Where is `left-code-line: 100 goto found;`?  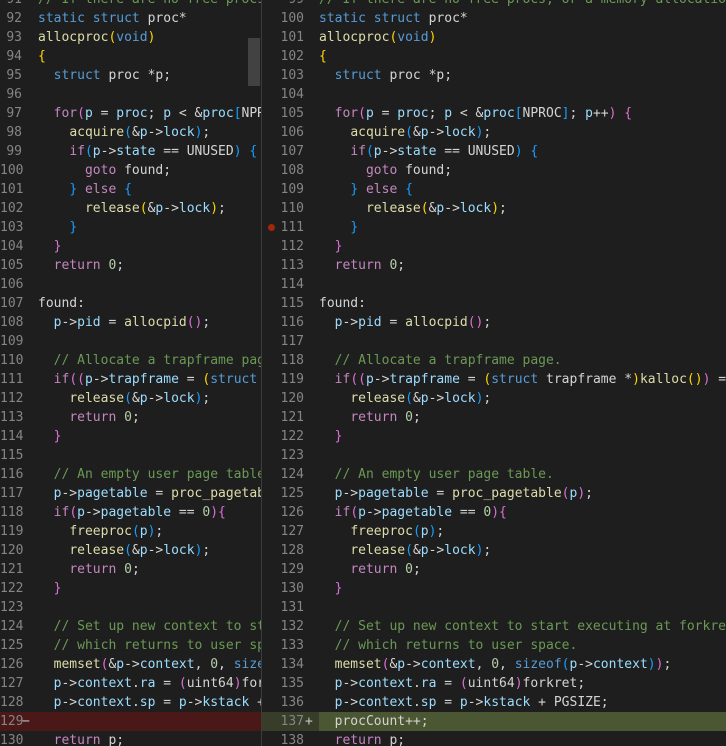 left-code-line: 100 goto found; is located at coordinates (130, 170).